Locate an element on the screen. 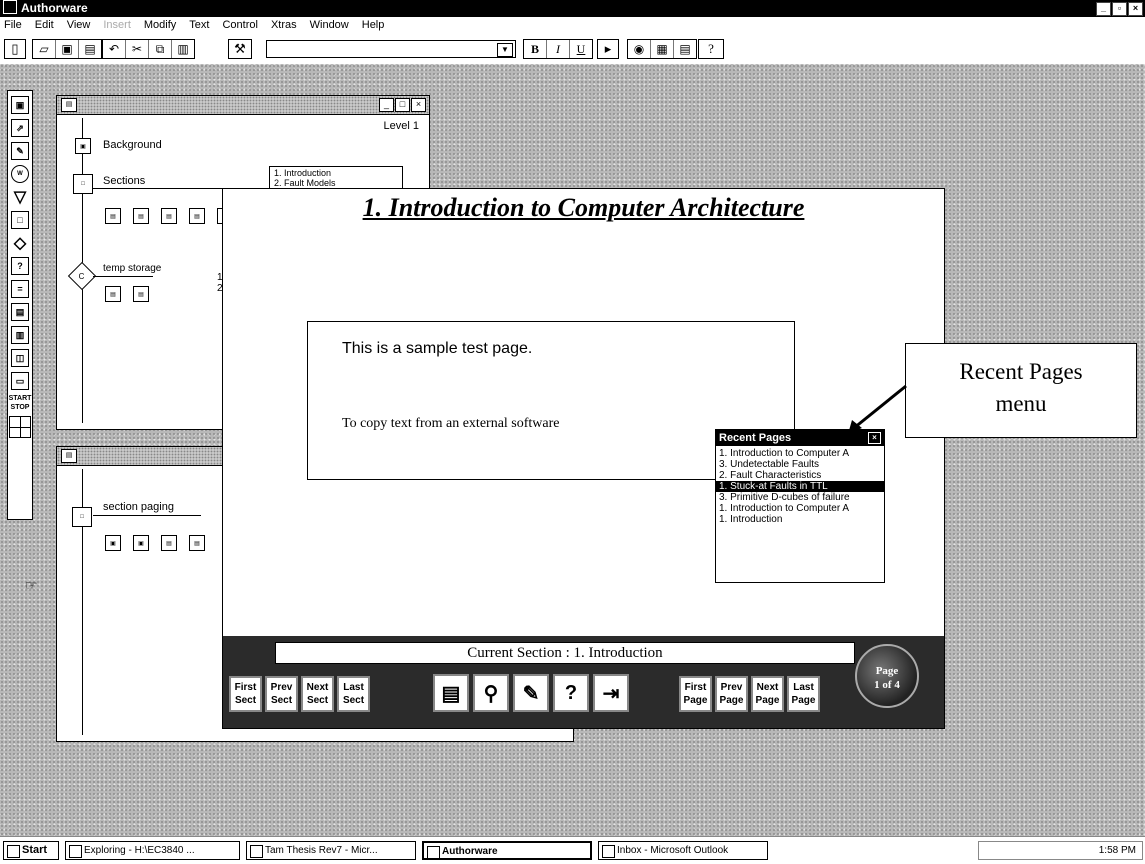  underline-button: U is located at coordinates (581, 49).